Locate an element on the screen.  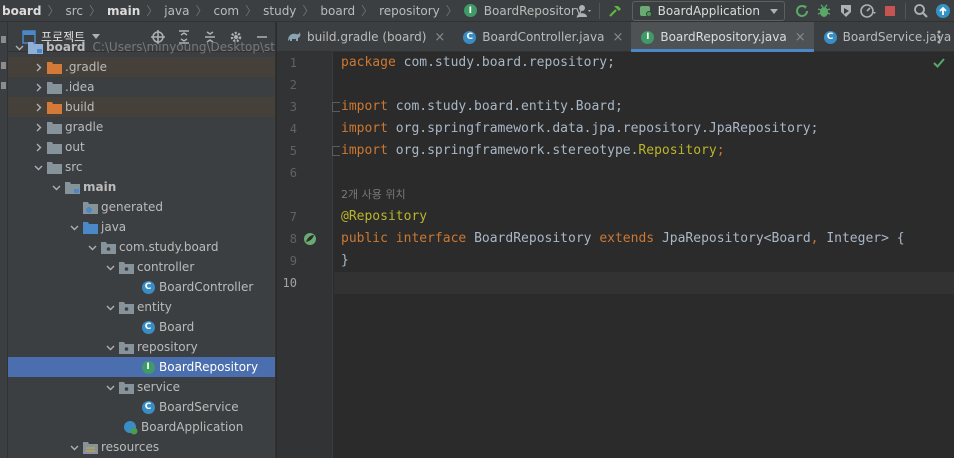
tree-item-generated: generated is located at coordinates (141, 207).